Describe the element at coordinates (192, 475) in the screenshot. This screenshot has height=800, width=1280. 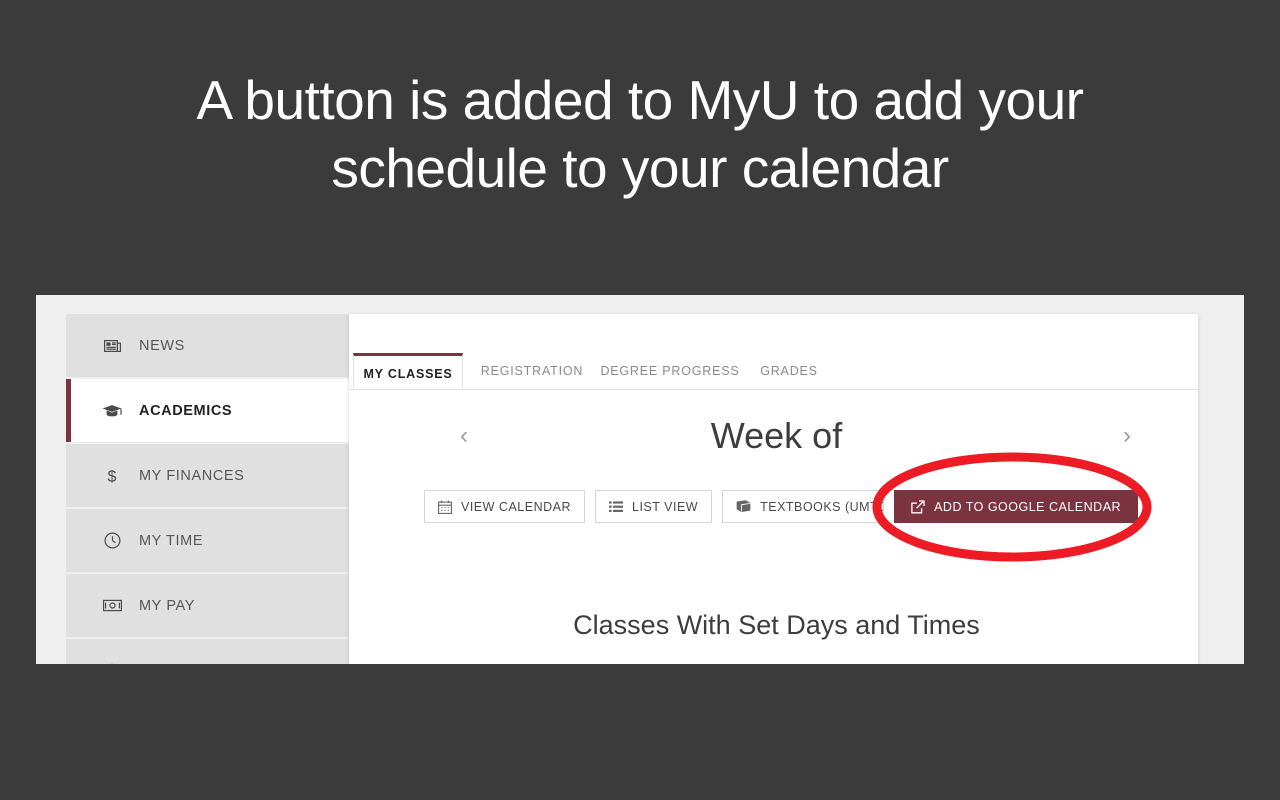
I see `sidebar-item-label: MY FINANCES` at that location.